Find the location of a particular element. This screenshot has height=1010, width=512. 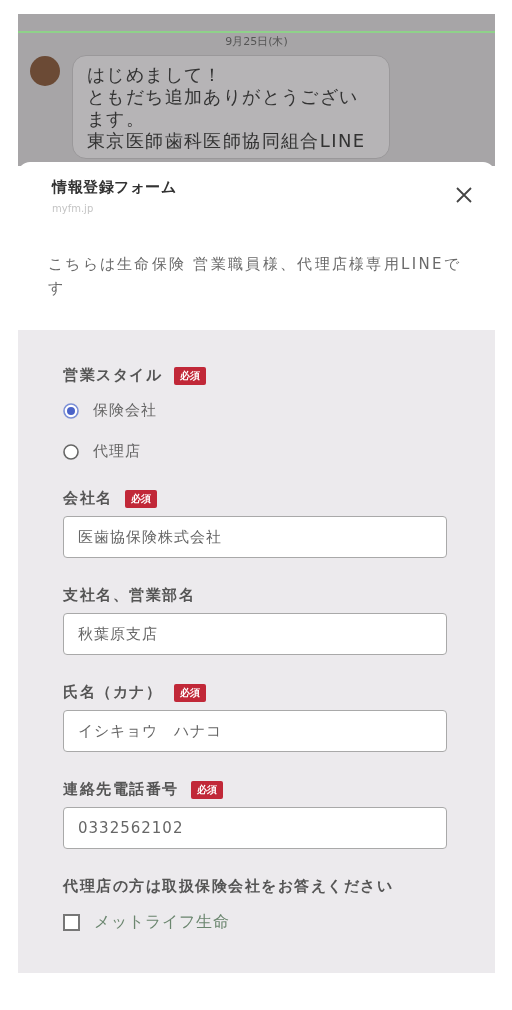

input-field: 0332562102 is located at coordinates (255, 828).